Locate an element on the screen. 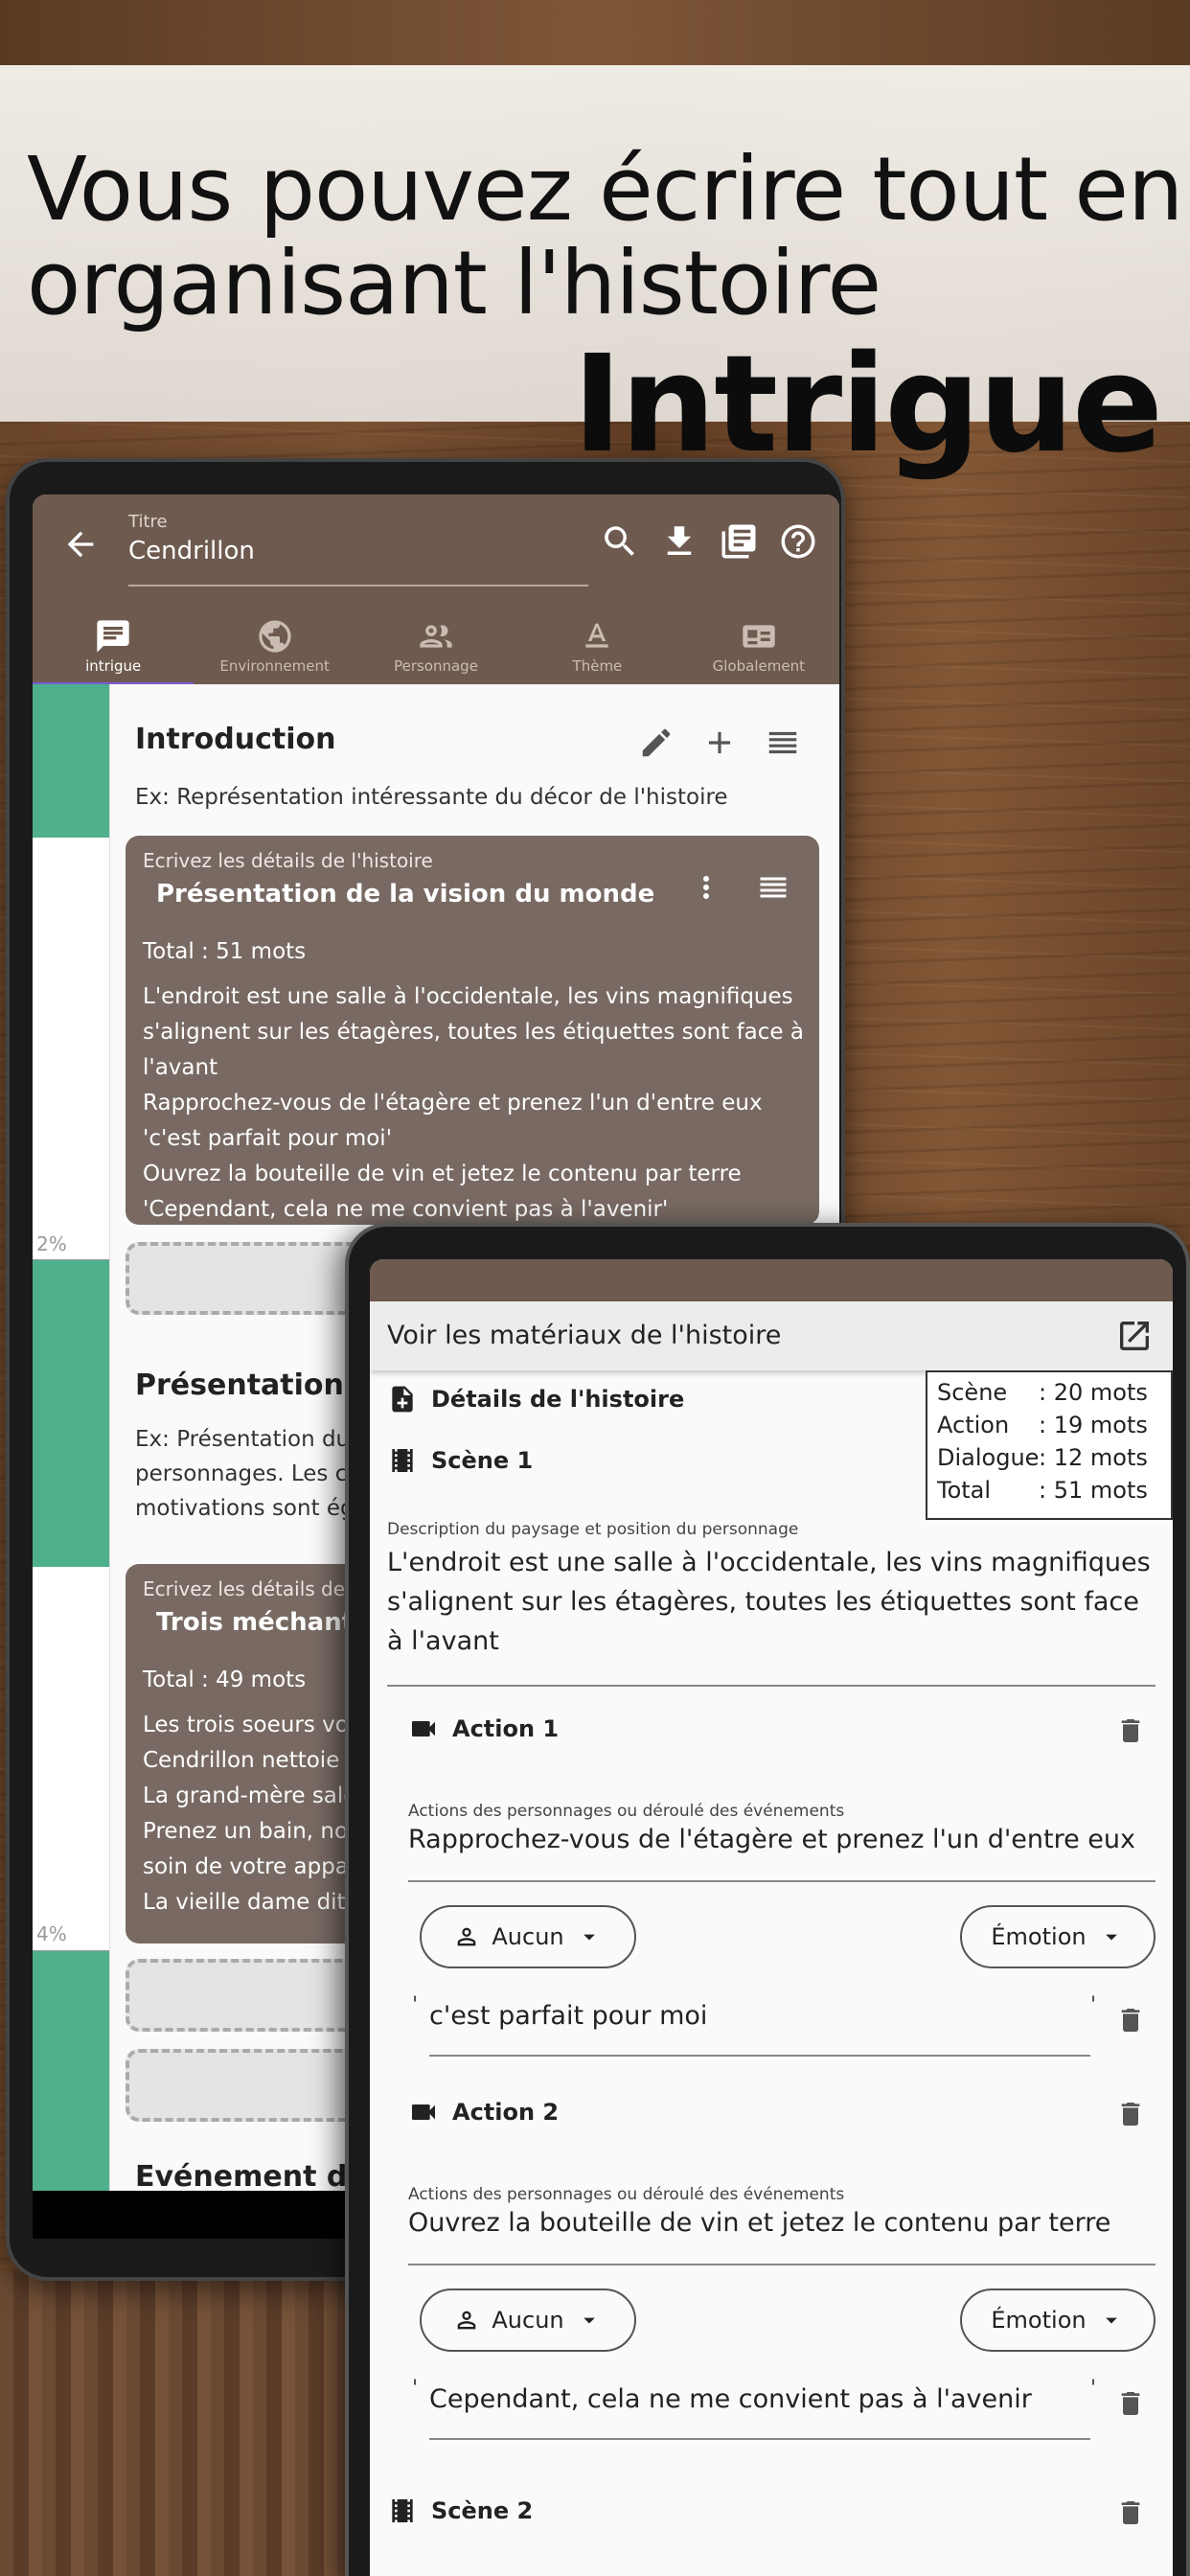  section-actions is located at coordinates (719, 742).